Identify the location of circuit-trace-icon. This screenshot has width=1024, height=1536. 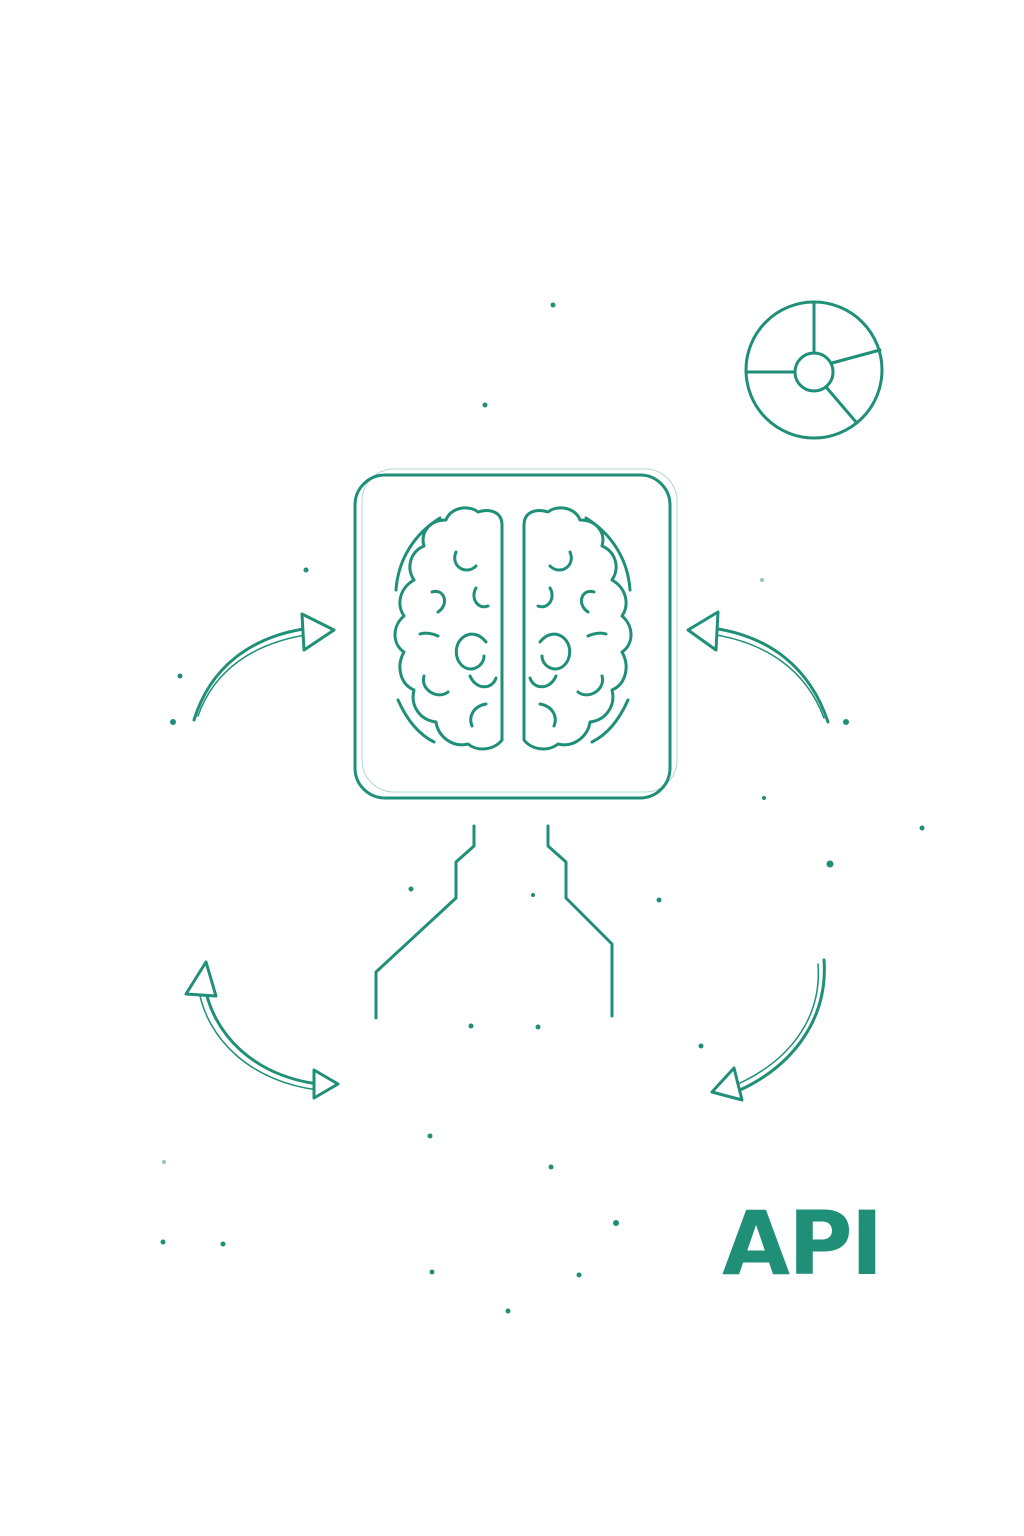
(494, 922).